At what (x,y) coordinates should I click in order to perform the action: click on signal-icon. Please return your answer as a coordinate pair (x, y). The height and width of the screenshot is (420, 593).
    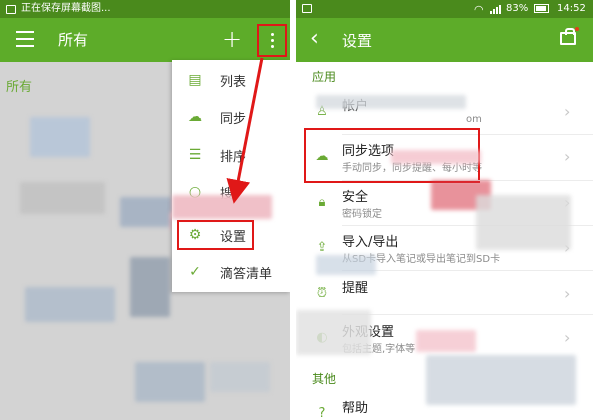
    Looking at the image, I should click on (495, 9).